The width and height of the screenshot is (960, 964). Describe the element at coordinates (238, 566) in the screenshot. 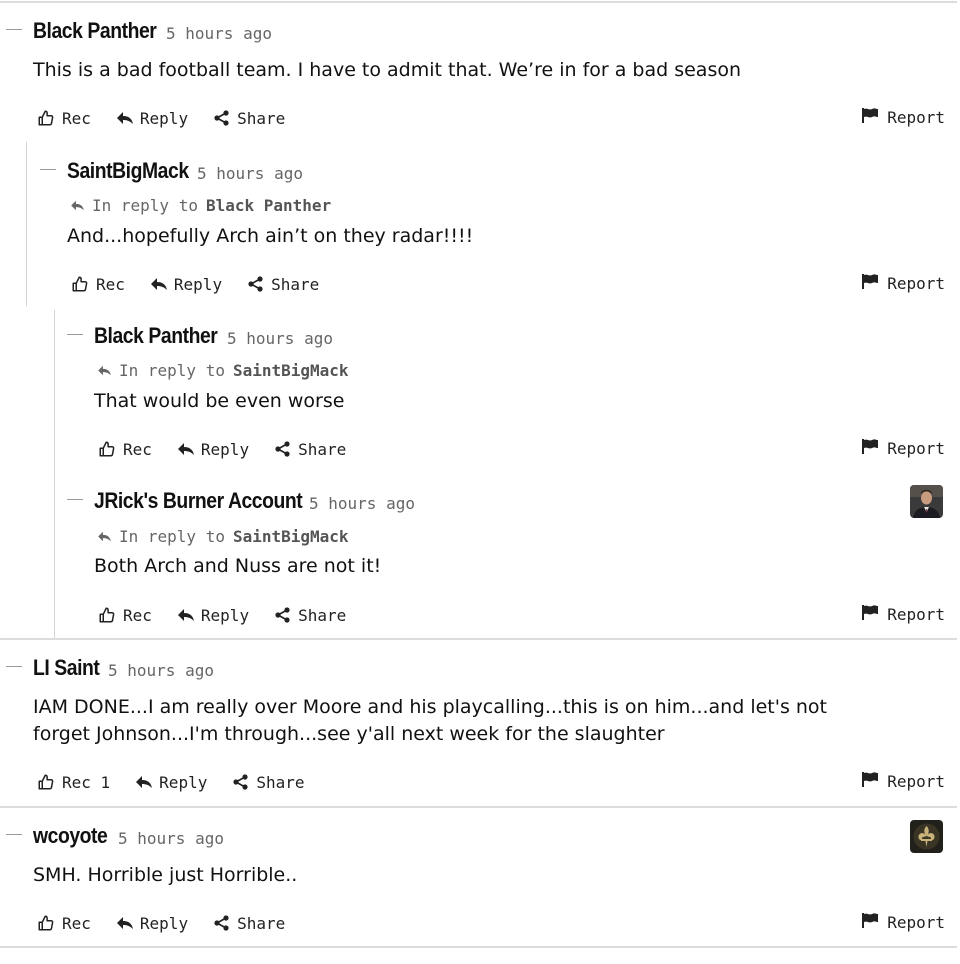

I see `comment-body: Both Arch and Nuss are not it!` at that location.